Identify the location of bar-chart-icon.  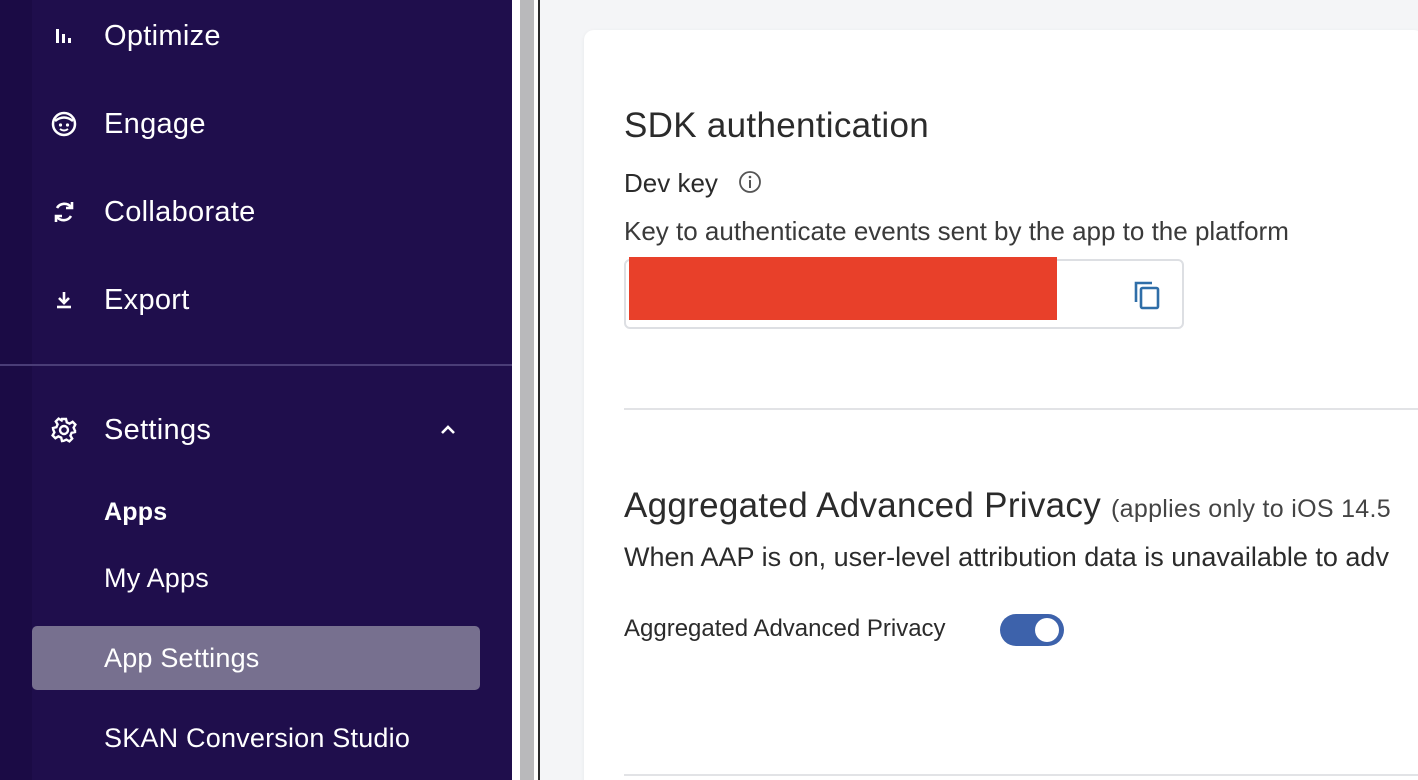
(64, 36).